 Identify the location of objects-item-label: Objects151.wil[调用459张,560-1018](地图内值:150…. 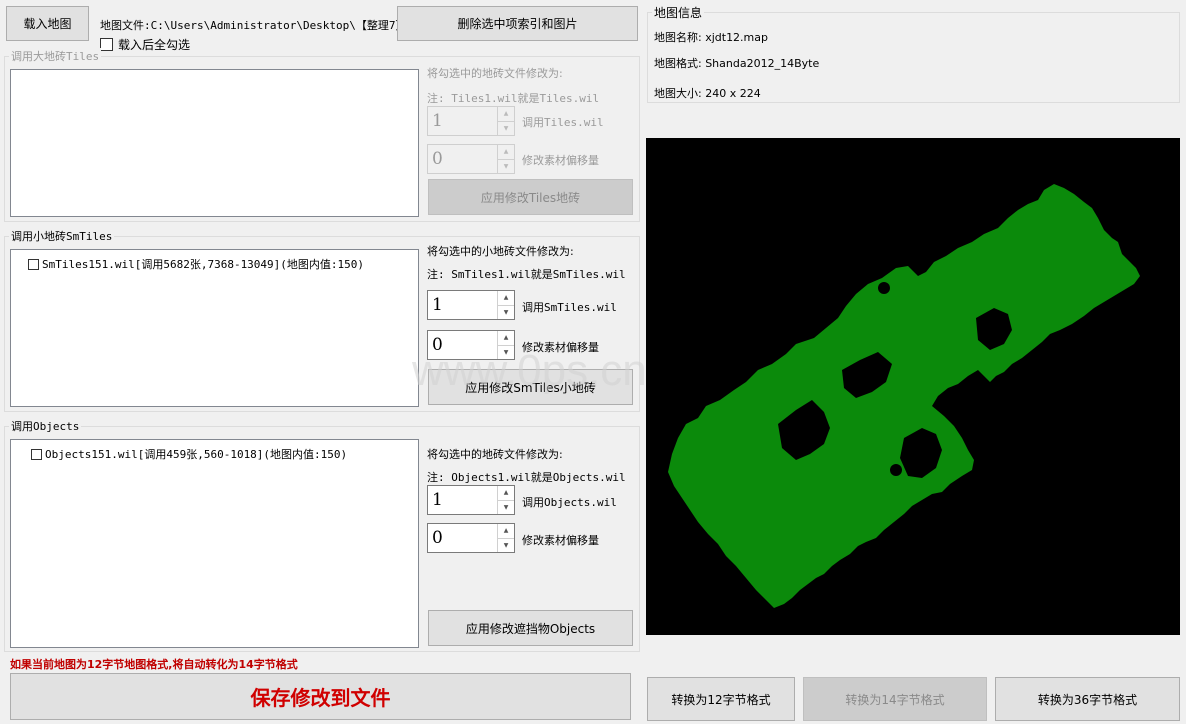
(196, 454).